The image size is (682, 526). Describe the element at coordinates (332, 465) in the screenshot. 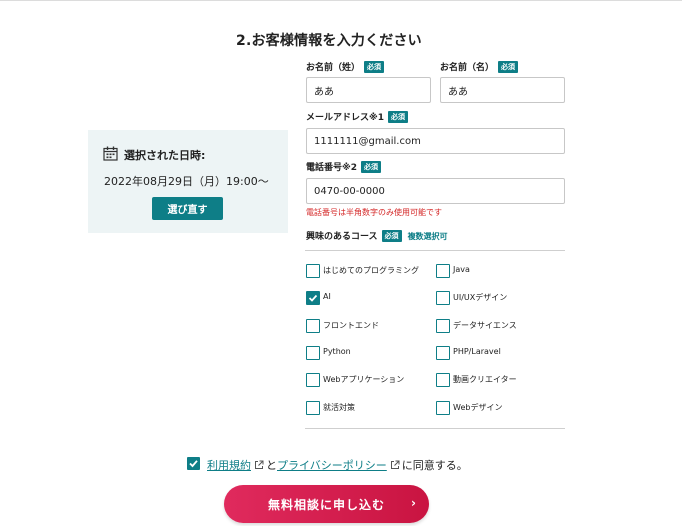

I see `privacy-policy-link: プライバシーポリシー` at that location.